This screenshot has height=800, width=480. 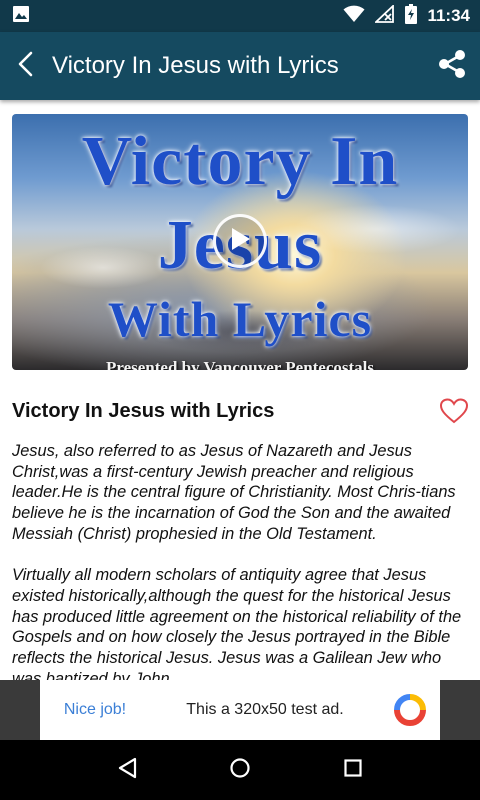 I want to click on play-icon, so click(x=240, y=241).